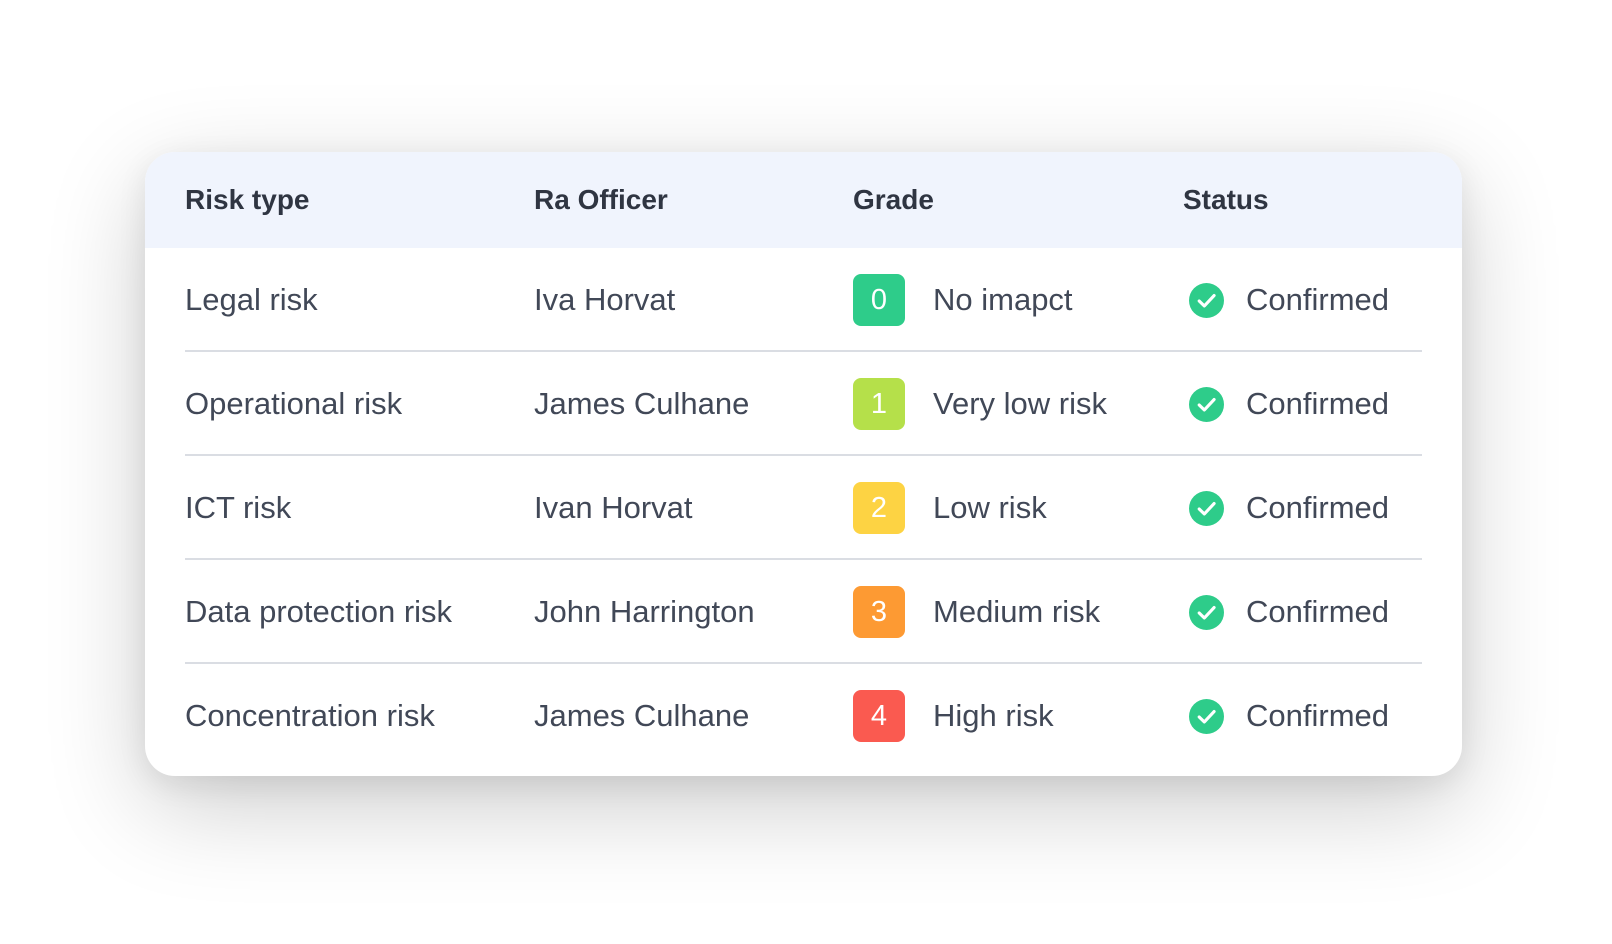 This screenshot has width=1612, height=944. Describe the element at coordinates (1003, 299) in the screenshot. I see `grade-label: No imapct` at that location.